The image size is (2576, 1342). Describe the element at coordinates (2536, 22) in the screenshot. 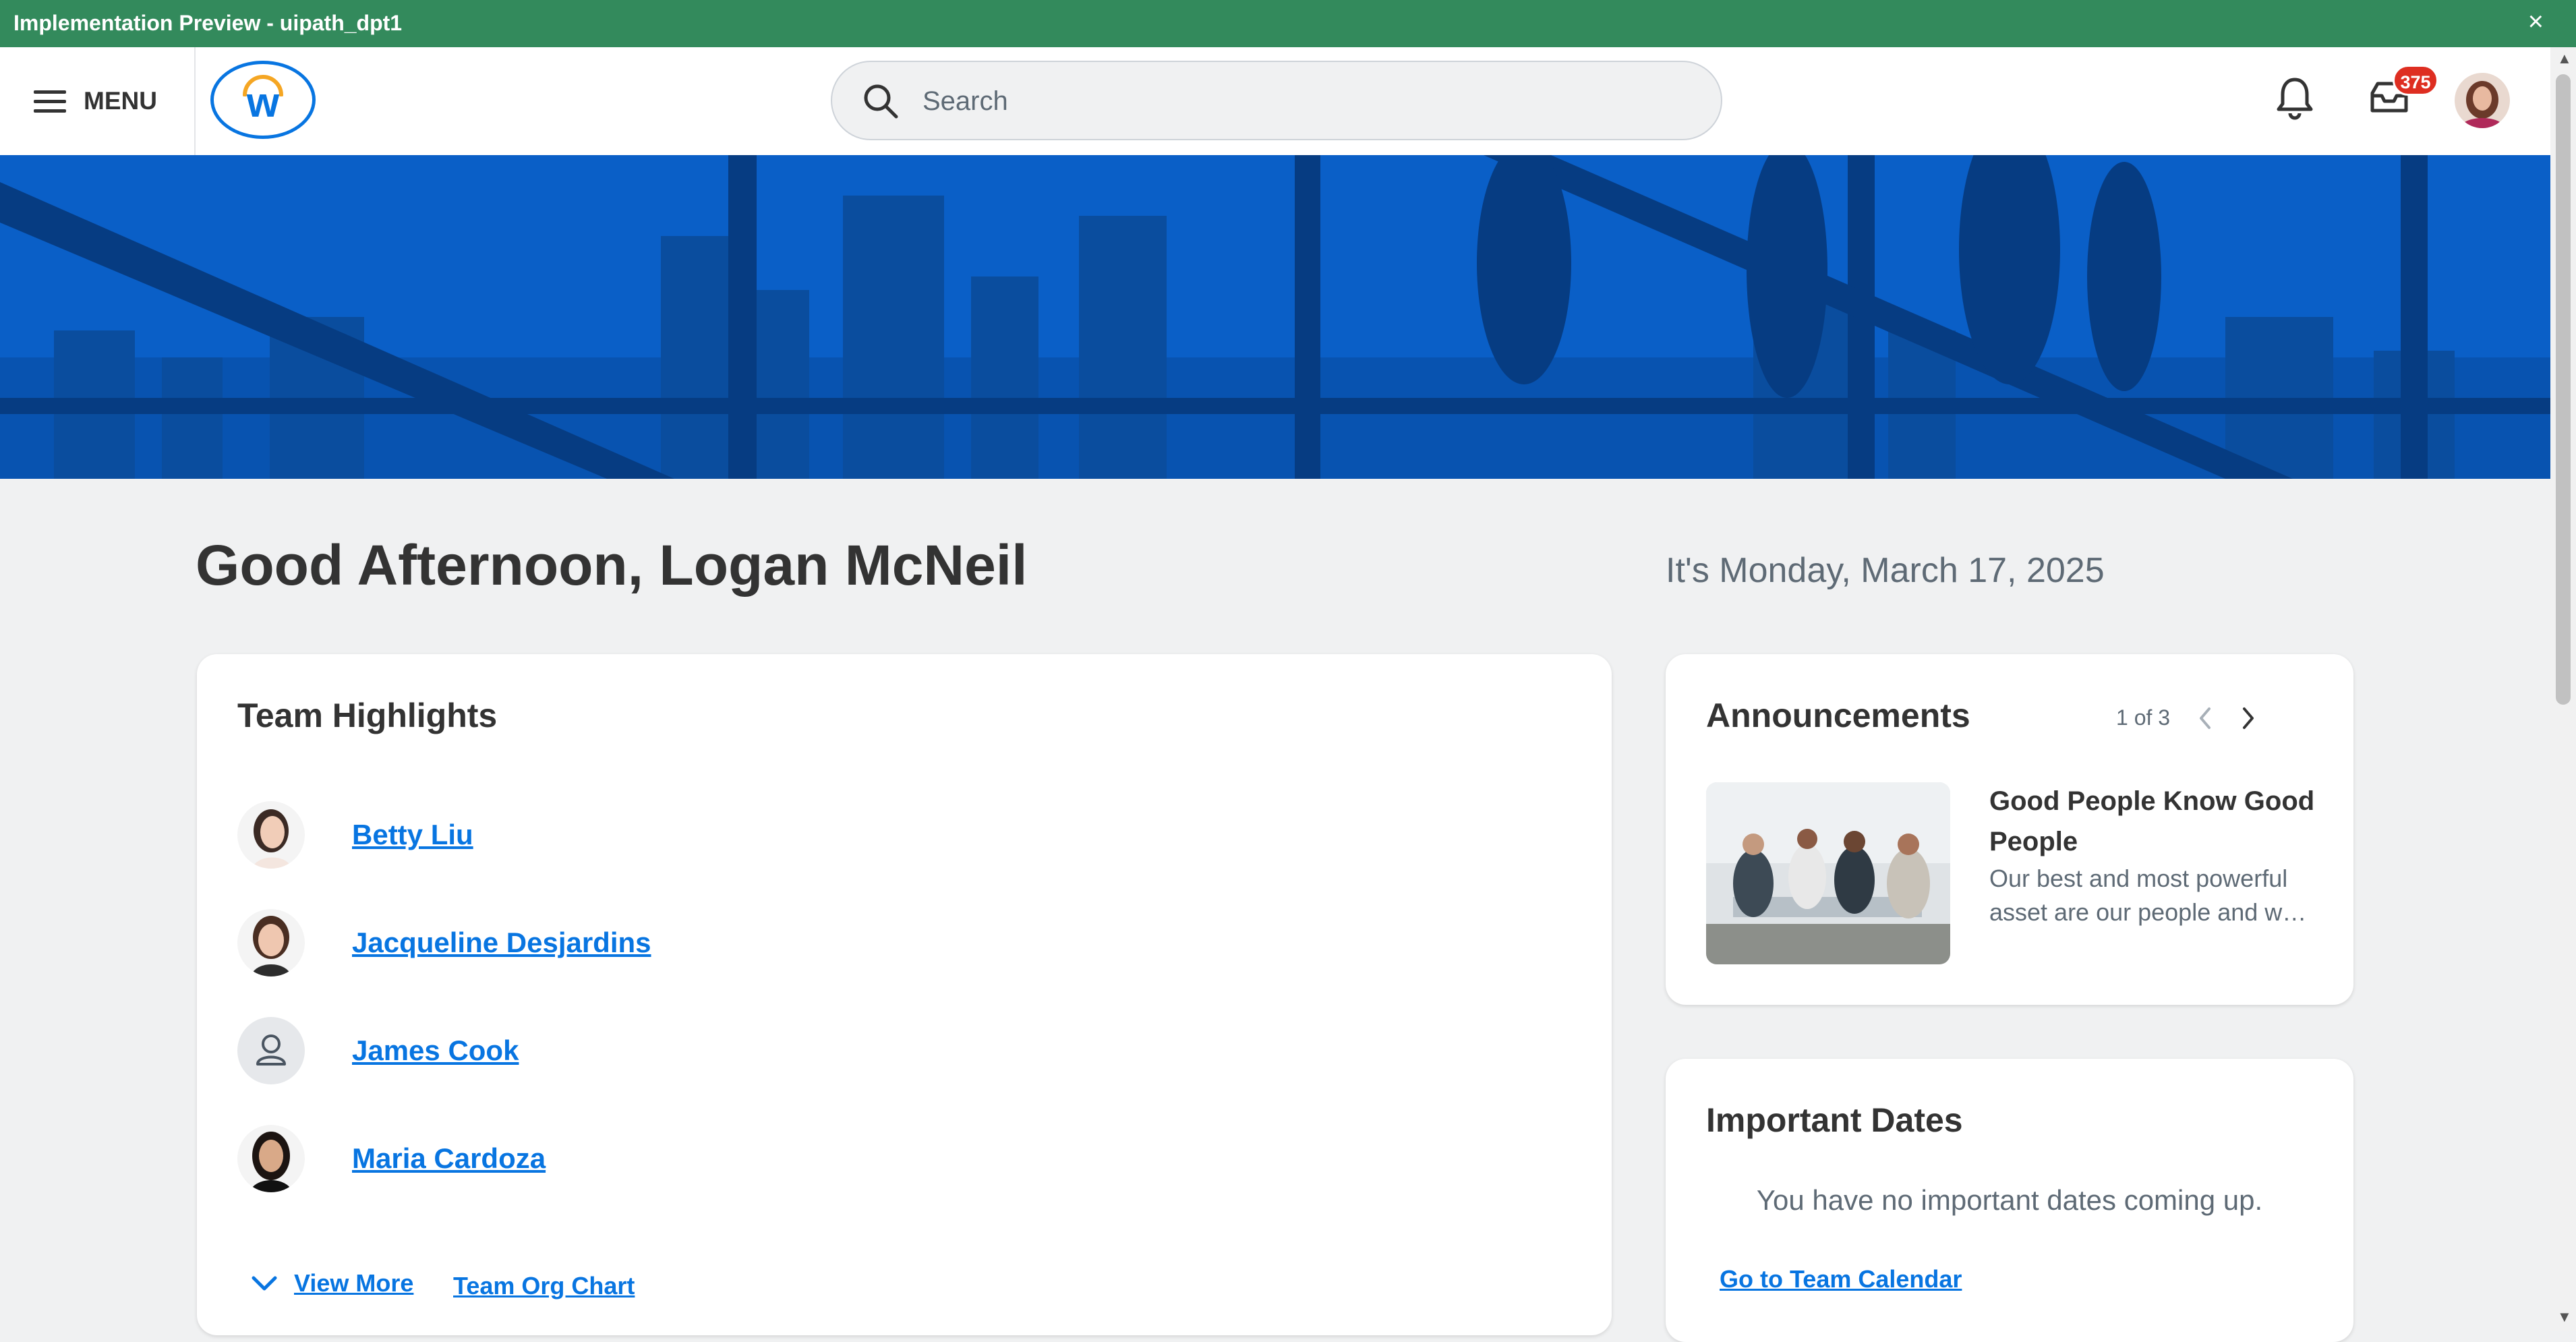

I see `close-icon: ×` at that location.